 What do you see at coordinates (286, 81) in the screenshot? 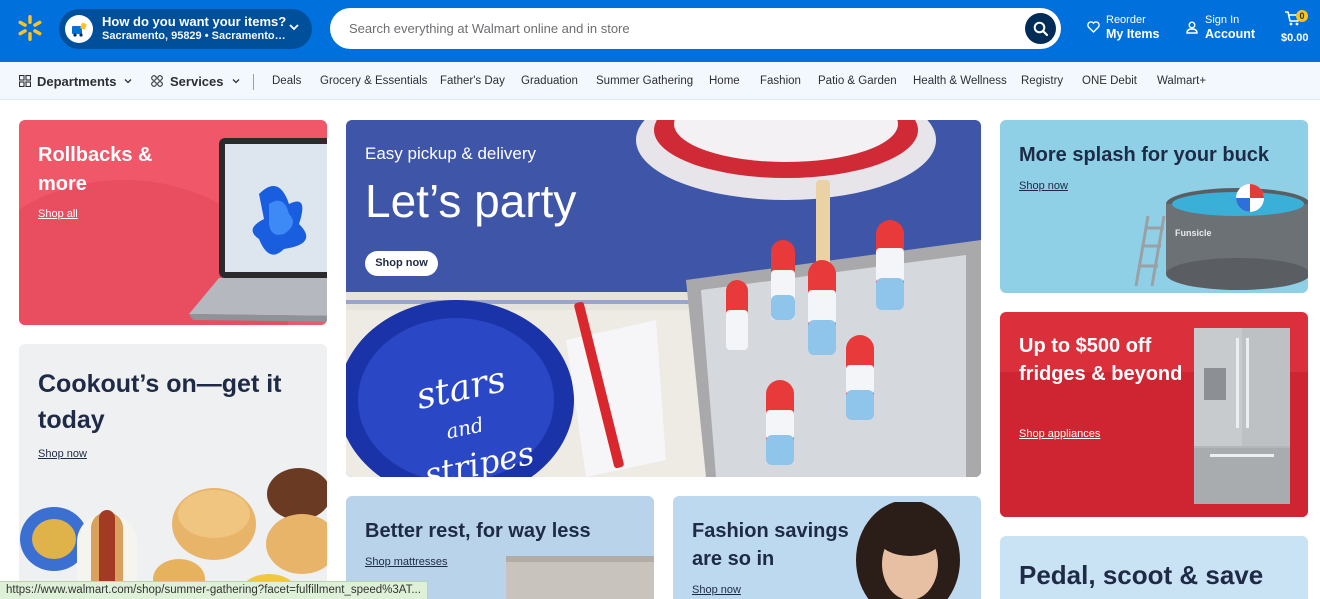
I see `nav-link-deals: Deals` at bounding box center [286, 81].